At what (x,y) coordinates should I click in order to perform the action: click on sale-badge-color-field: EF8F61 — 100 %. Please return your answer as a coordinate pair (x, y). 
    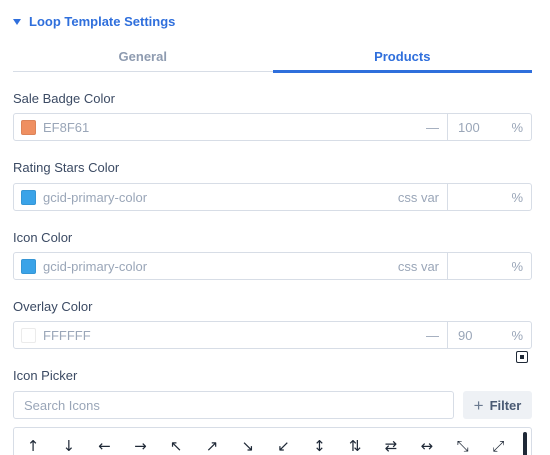
    Looking at the image, I should click on (272, 127).